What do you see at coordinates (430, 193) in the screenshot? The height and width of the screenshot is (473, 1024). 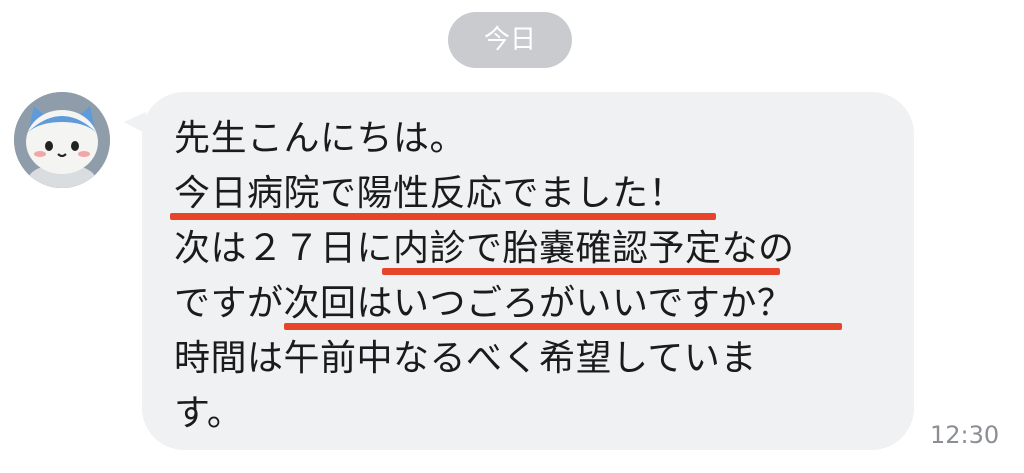 I see `message-line-text: 今日病院で陽性反応でました！` at bounding box center [430, 193].